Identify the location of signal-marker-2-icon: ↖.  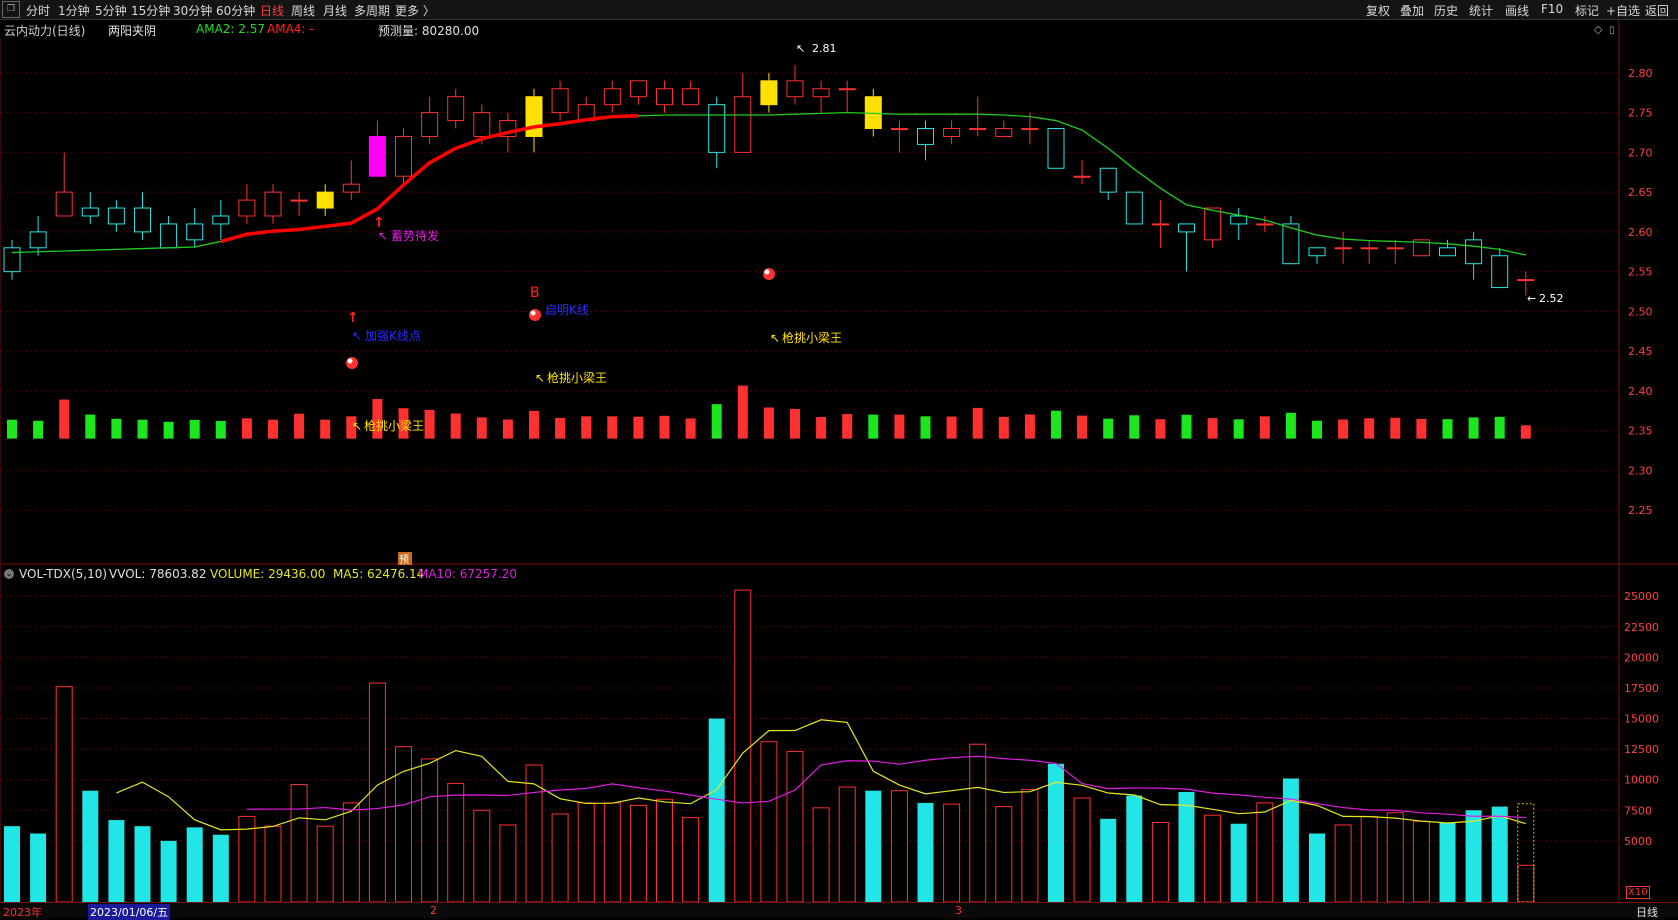
(357, 336).